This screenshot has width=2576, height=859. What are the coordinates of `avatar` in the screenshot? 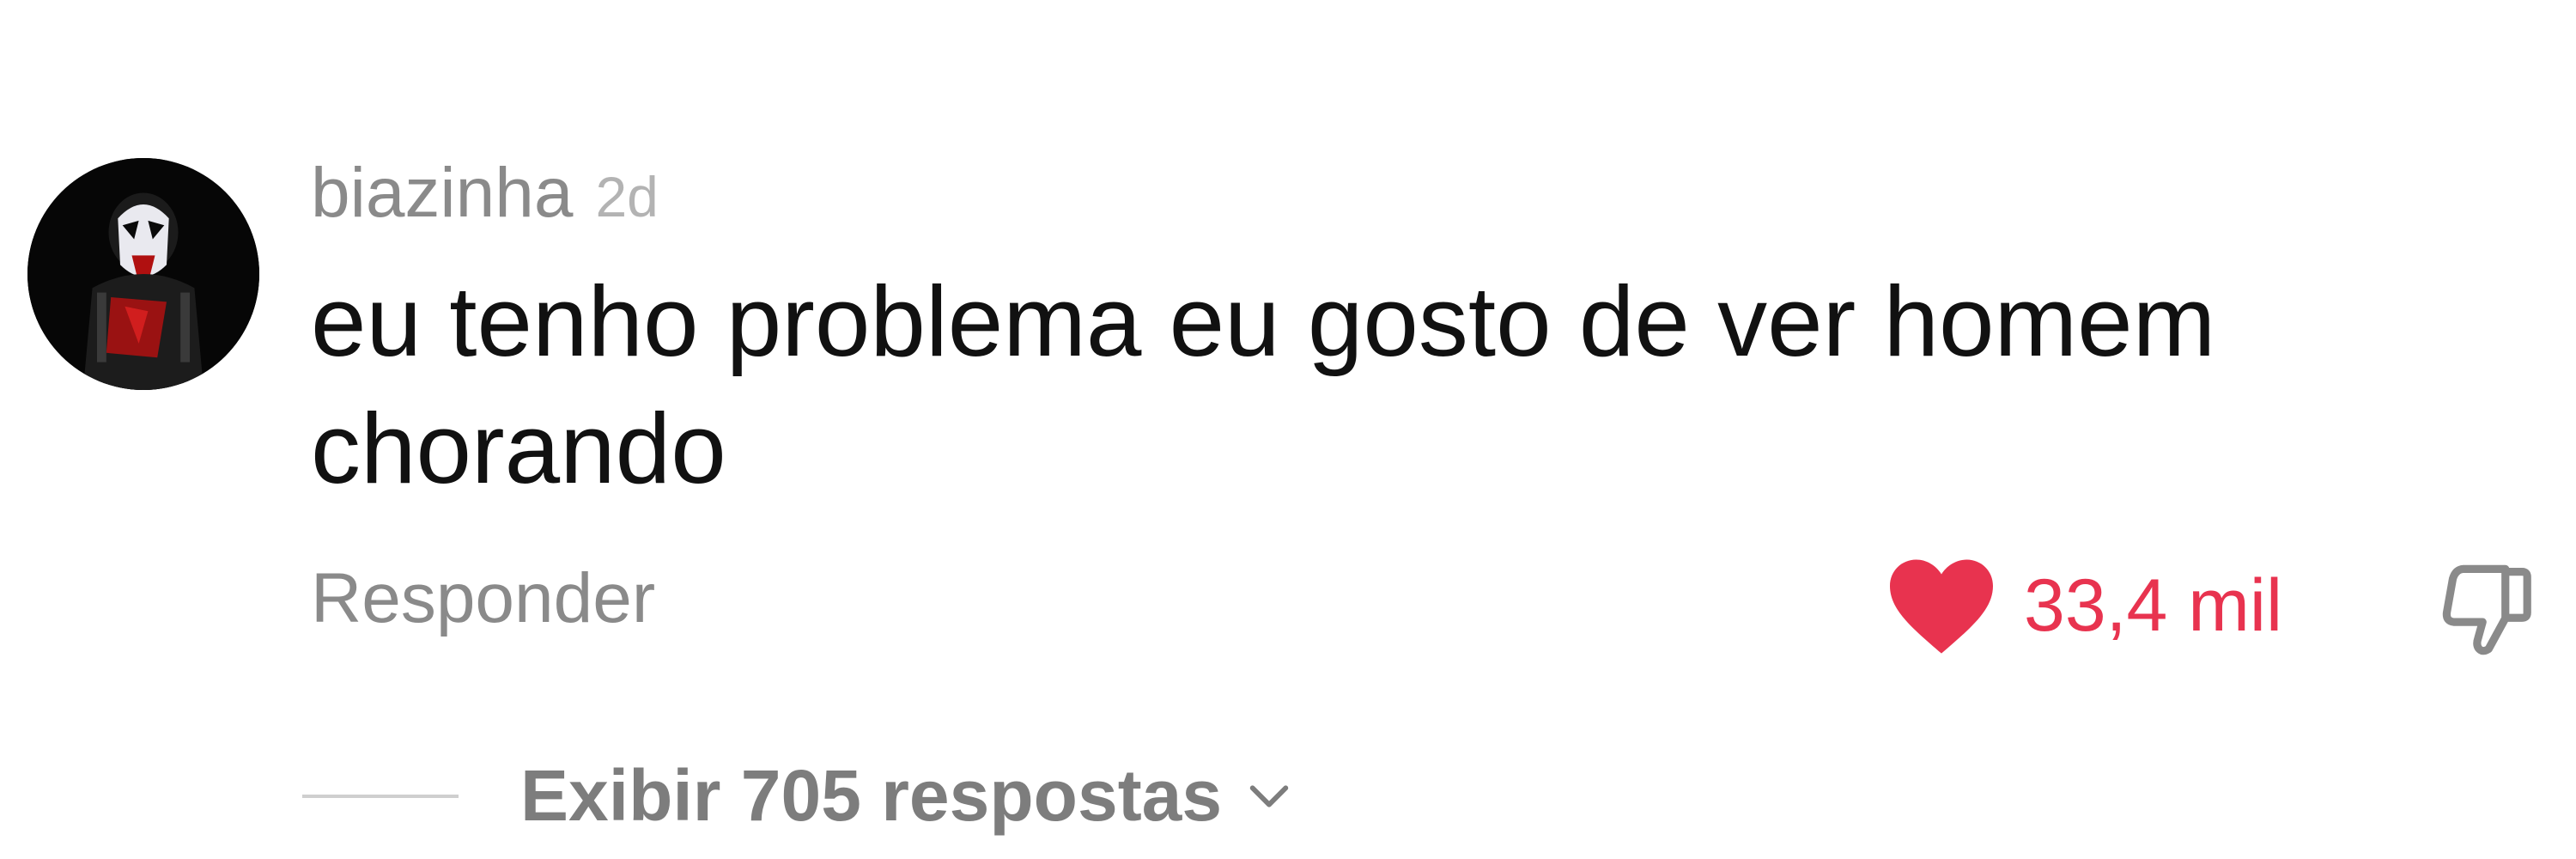 It's located at (143, 274).